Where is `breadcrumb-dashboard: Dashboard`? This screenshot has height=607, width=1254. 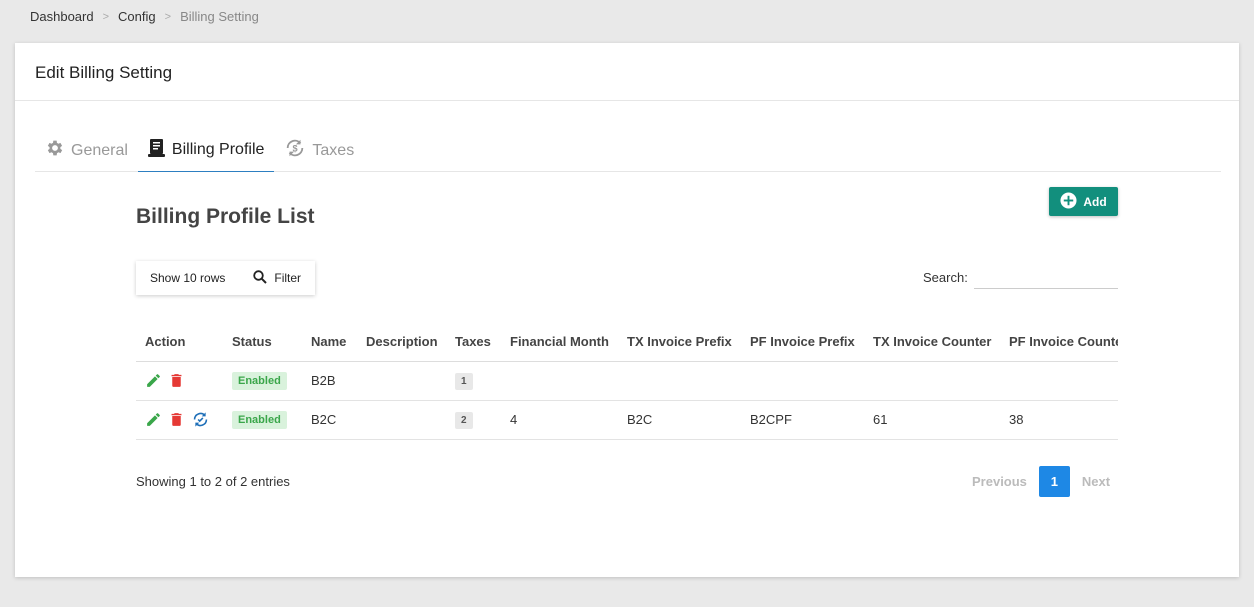
breadcrumb-dashboard: Dashboard is located at coordinates (62, 16).